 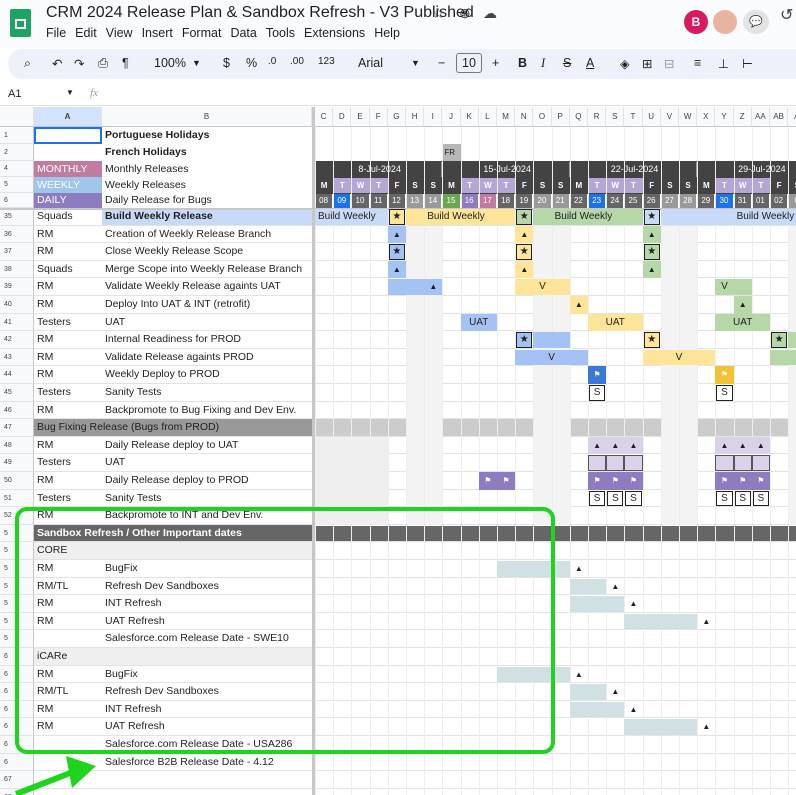 What do you see at coordinates (17, 498) in the screenshot?
I see `row-header: 51` at bounding box center [17, 498].